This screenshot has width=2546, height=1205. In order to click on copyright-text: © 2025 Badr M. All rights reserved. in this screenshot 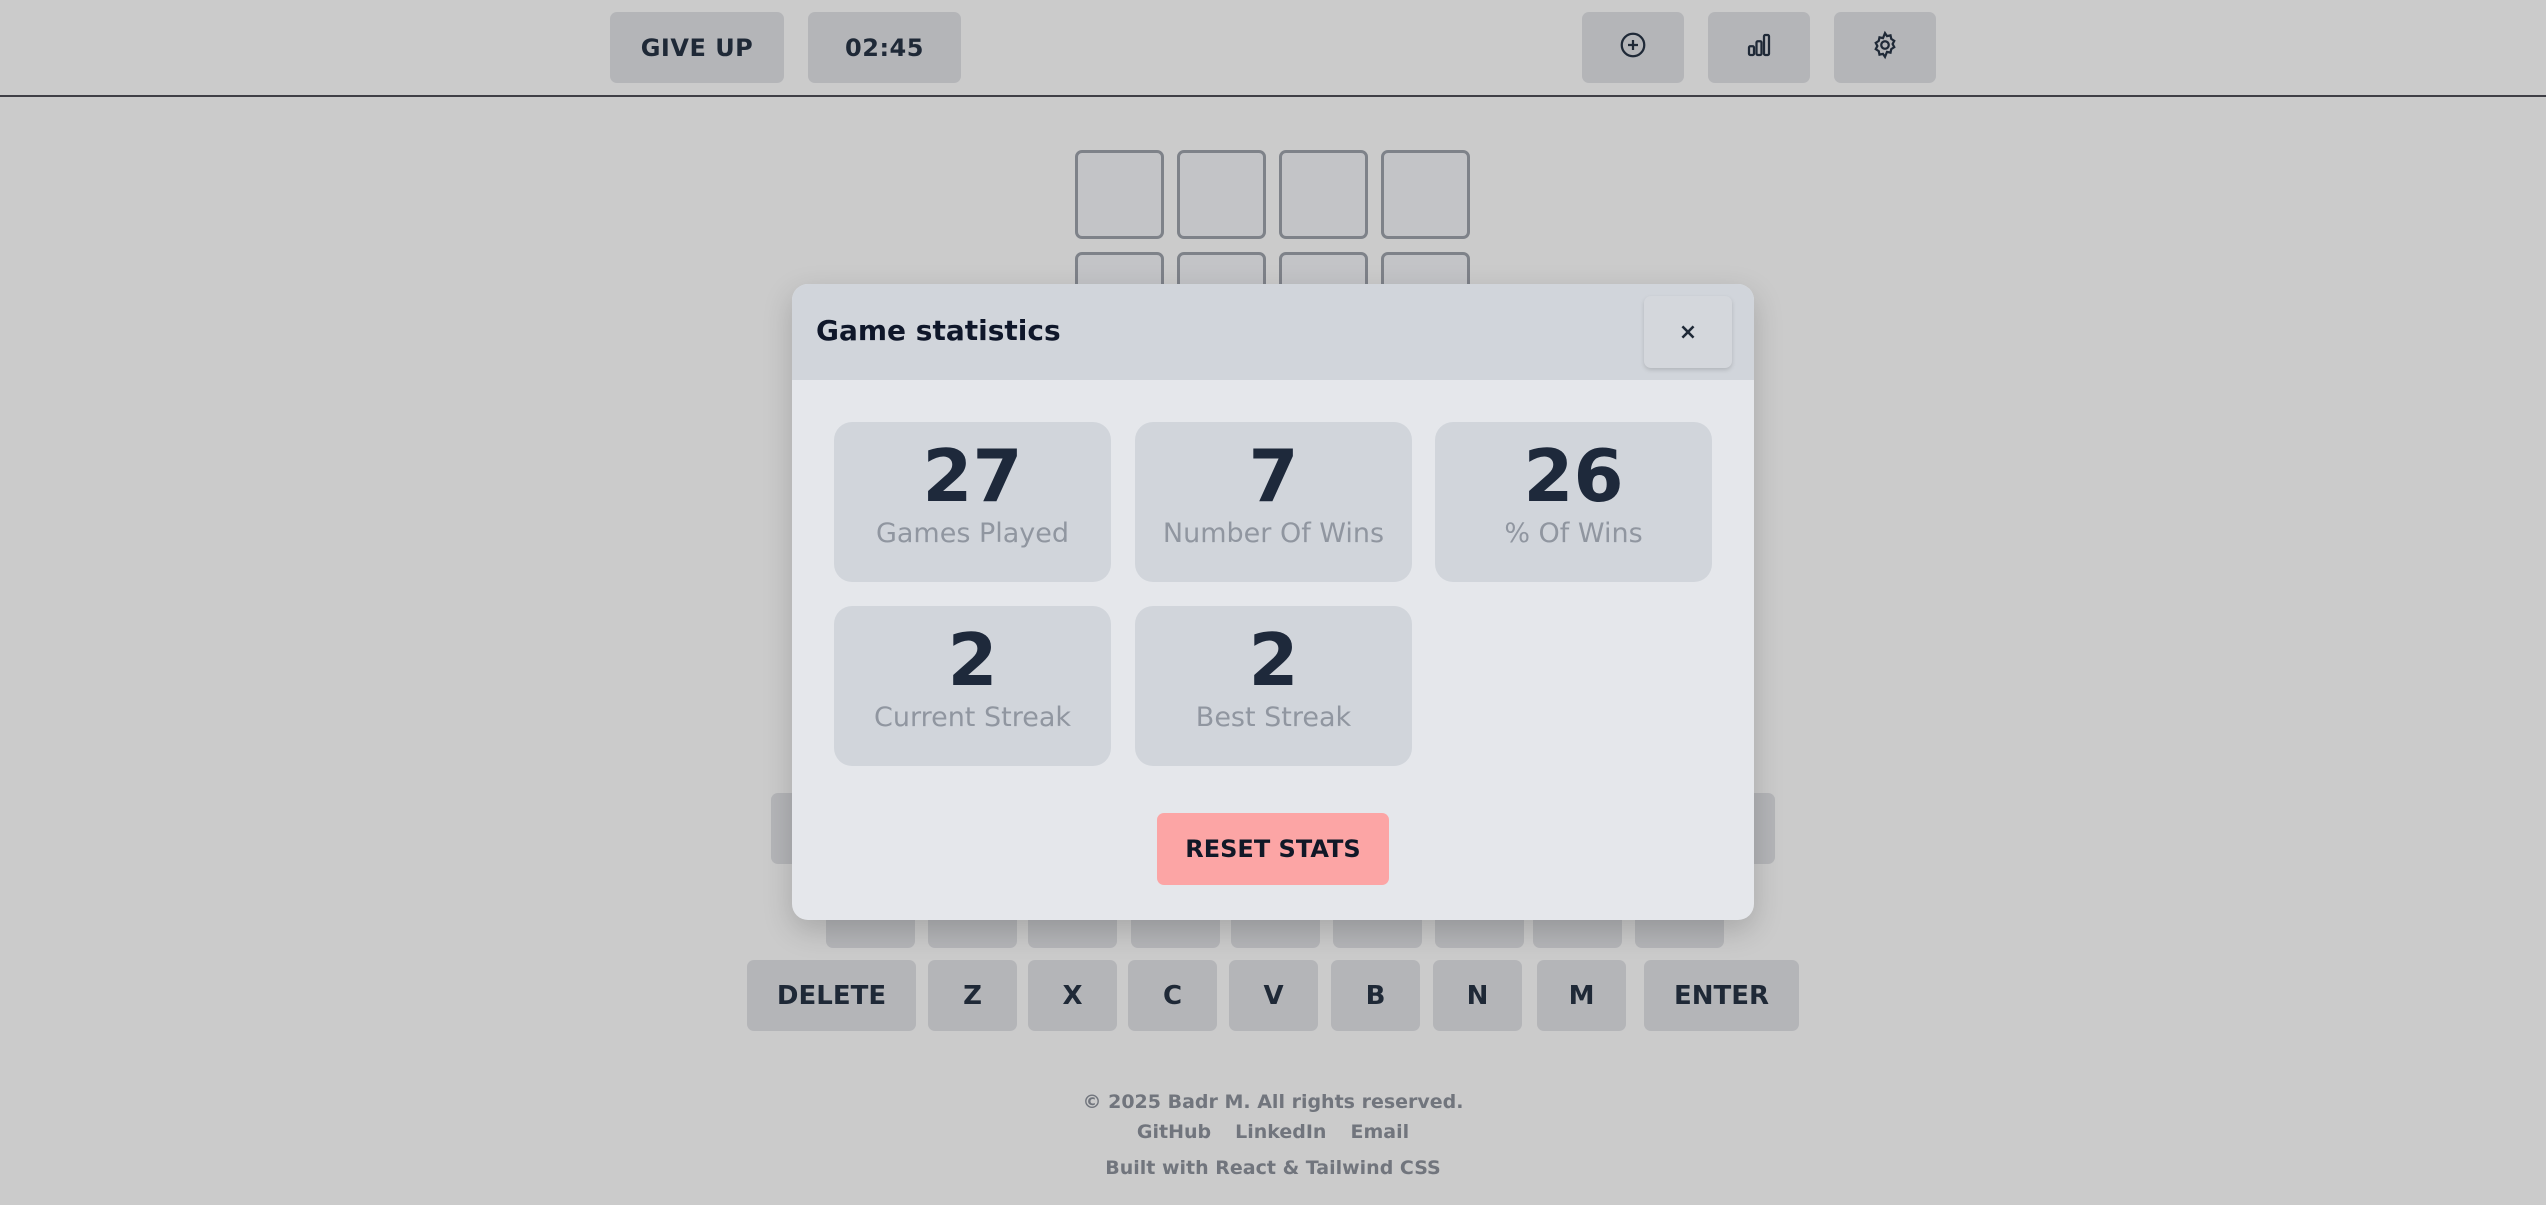, I will do `click(1273, 1102)`.